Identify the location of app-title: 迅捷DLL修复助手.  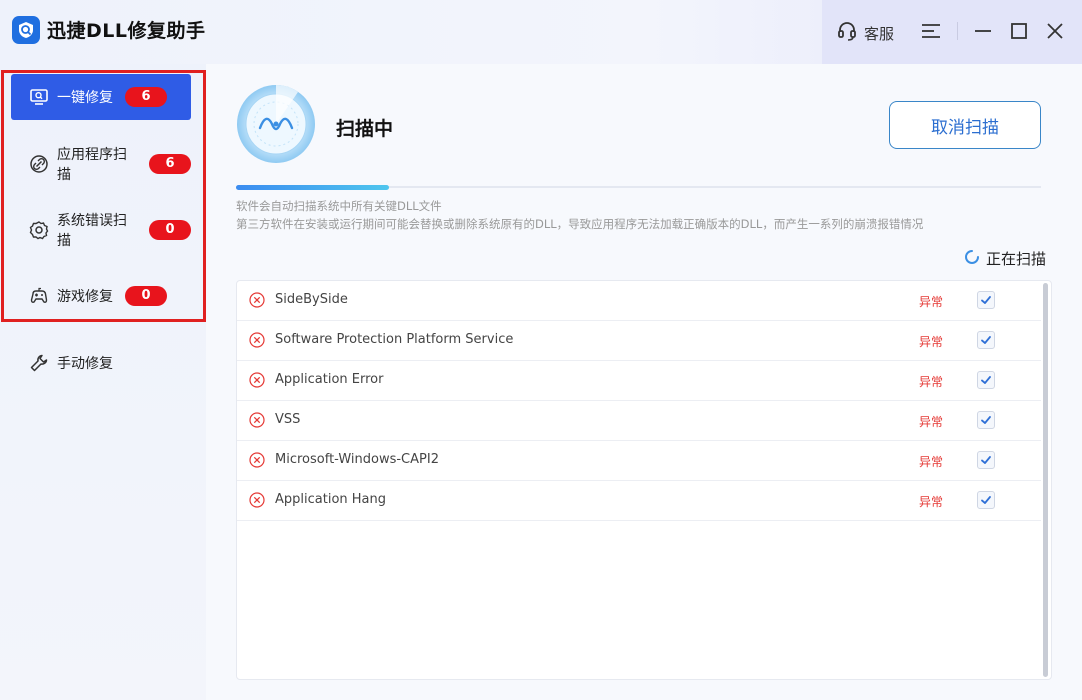
(126, 31).